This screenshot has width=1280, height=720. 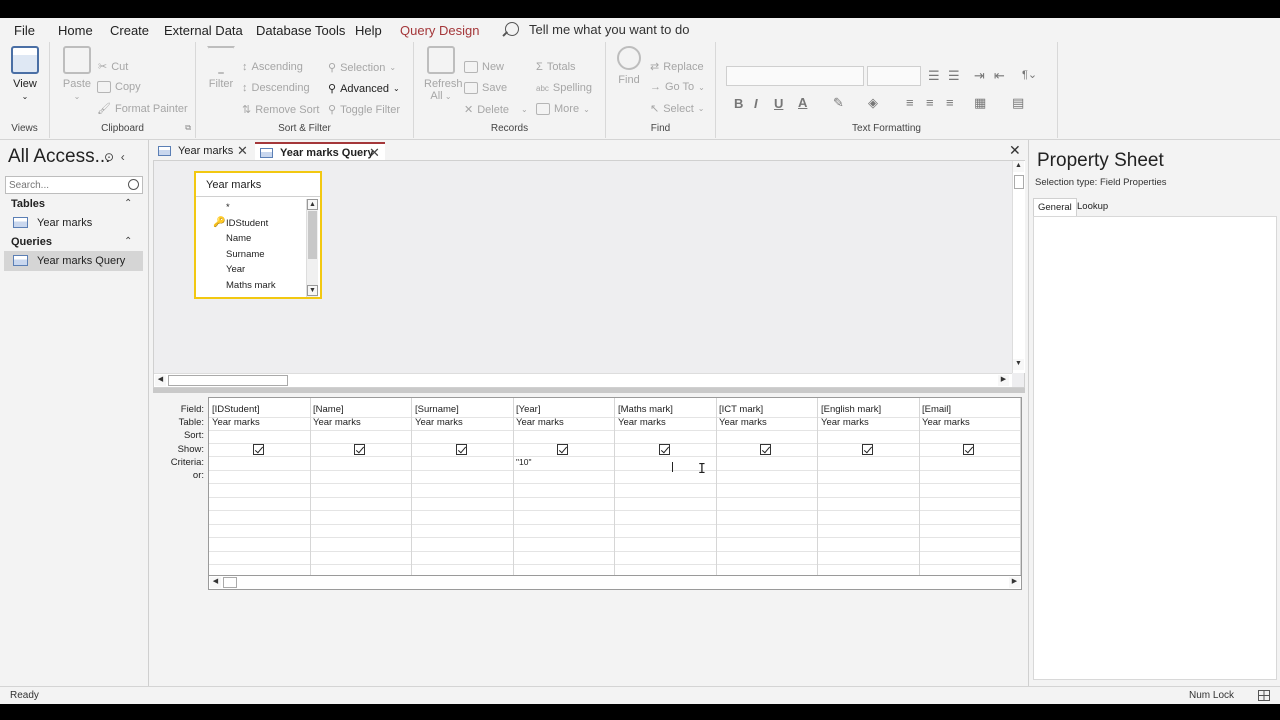 I want to click on font-color-icon: A, so click(x=802, y=102).